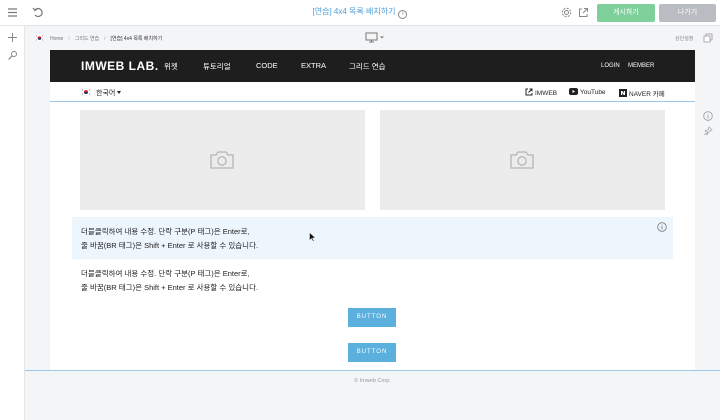 This screenshot has width=720, height=420. What do you see at coordinates (375, 37) in the screenshot?
I see `desktop-icon` at bounding box center [375, 37].